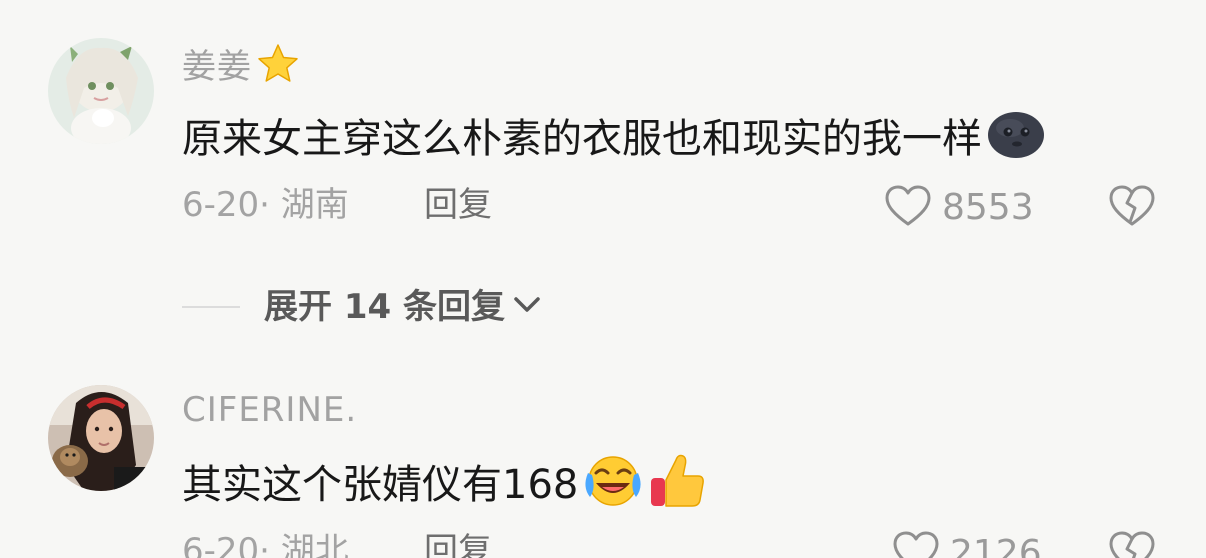 This screenshot has width=1206, height=558. I want to click on comment-location: 湖北, so click(314, 544).